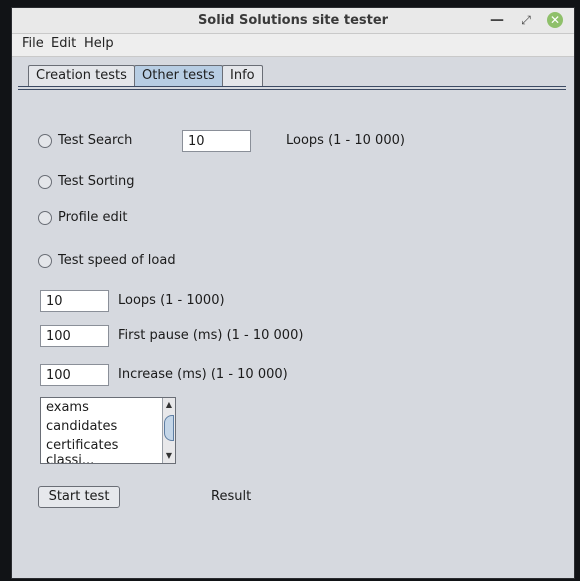 The width and height of the screenshot is (580, 581). I want to click on profile-edit-radio, so click(45, 218).